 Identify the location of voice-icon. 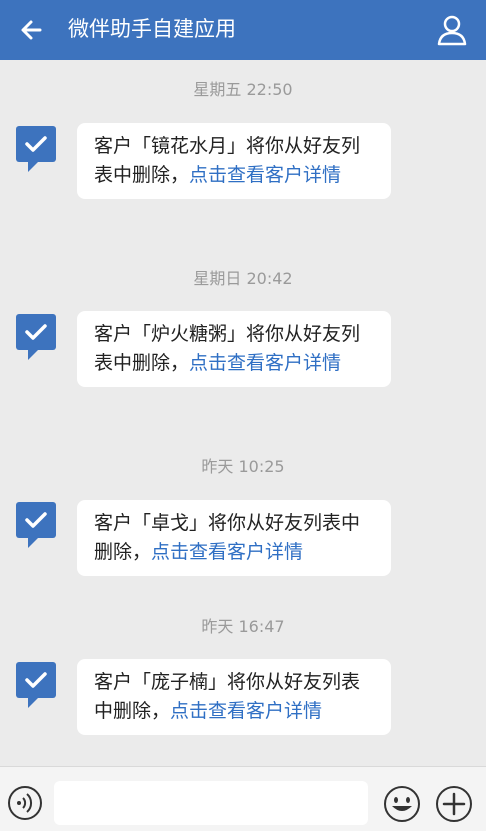
(25, 803).